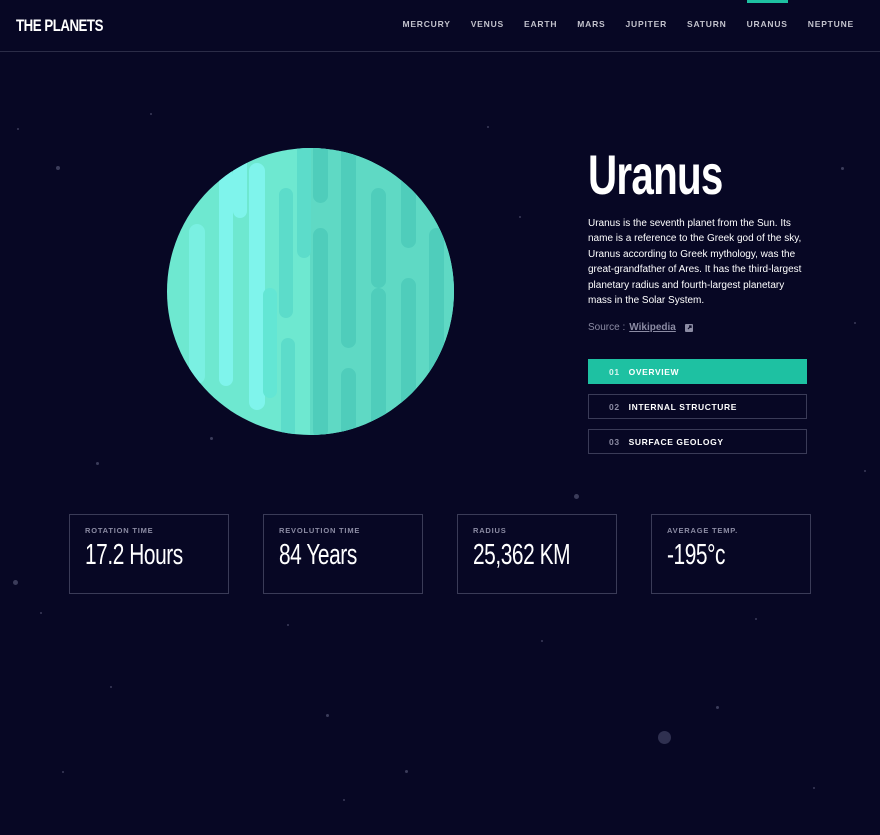 This screenshot has width=880, height=835. I want to click on stat-value: -195°c, so click(696, 555).